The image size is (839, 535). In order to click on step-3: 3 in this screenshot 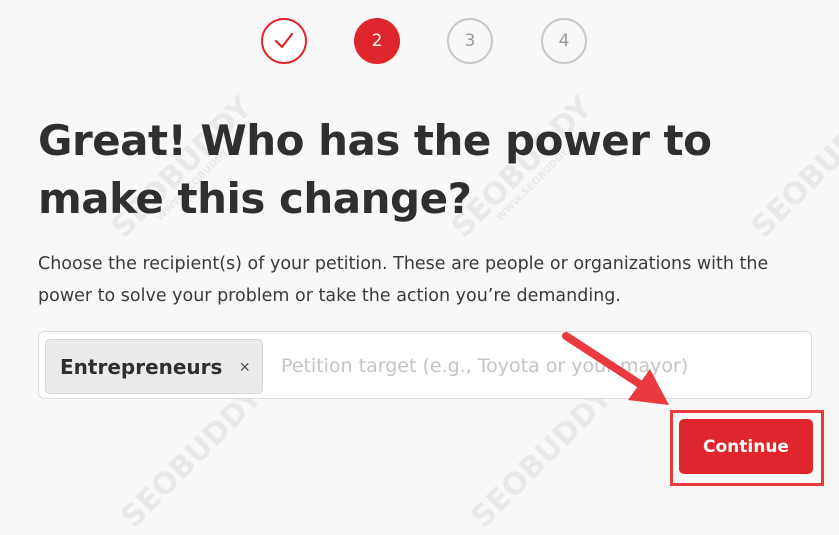, I will do `click(470, 41)`.